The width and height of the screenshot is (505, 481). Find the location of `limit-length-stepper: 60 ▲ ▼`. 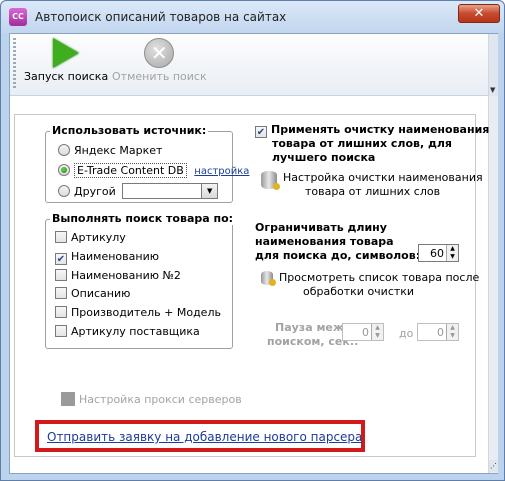

limit-length-stepper: 60 ▲ ▼ is located at coordinates (438, 253).